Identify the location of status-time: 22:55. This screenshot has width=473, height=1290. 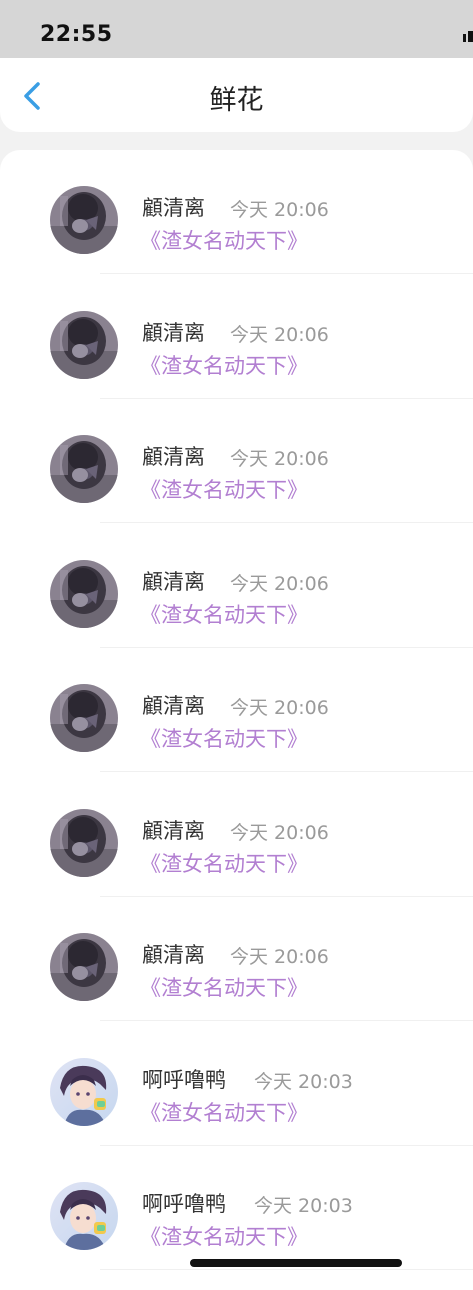
(76, 34).